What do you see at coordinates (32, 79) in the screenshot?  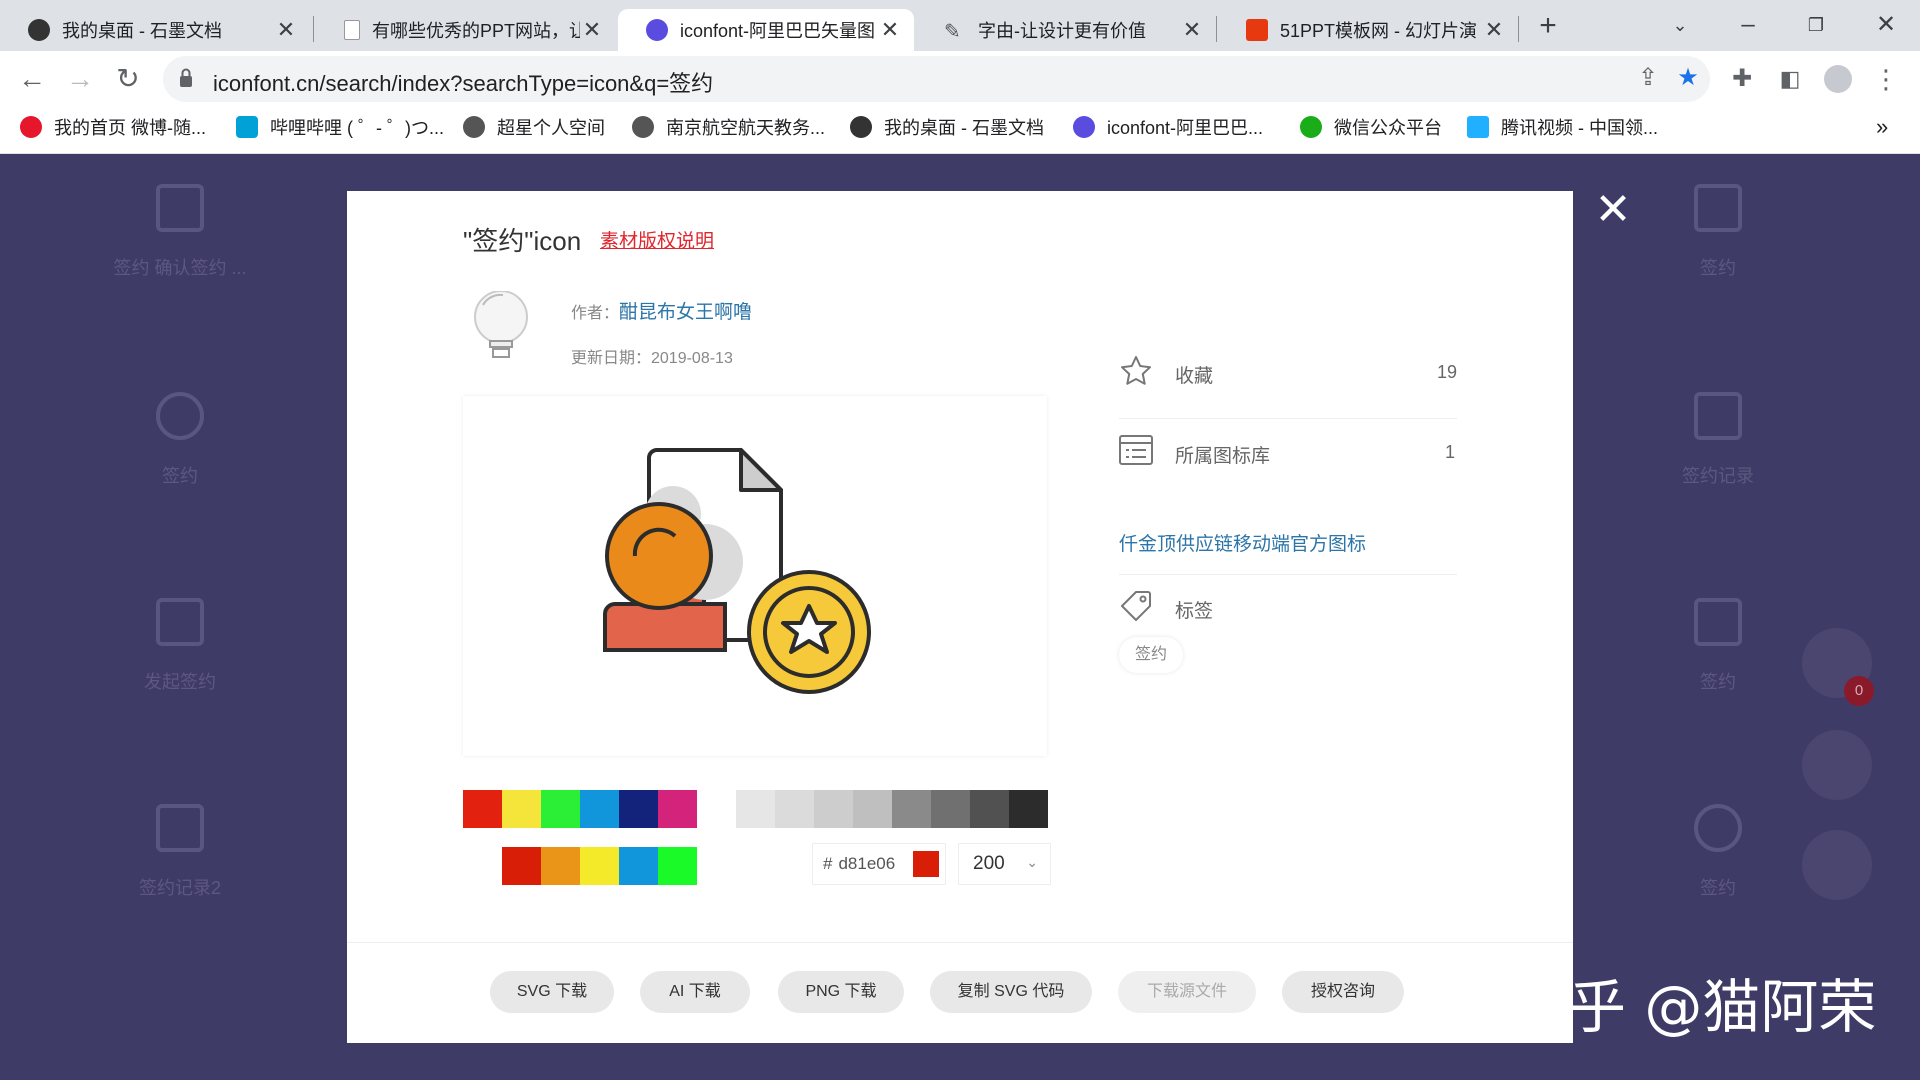 I see `back-arrow-icon: ←` at bounding box center [32, 79].